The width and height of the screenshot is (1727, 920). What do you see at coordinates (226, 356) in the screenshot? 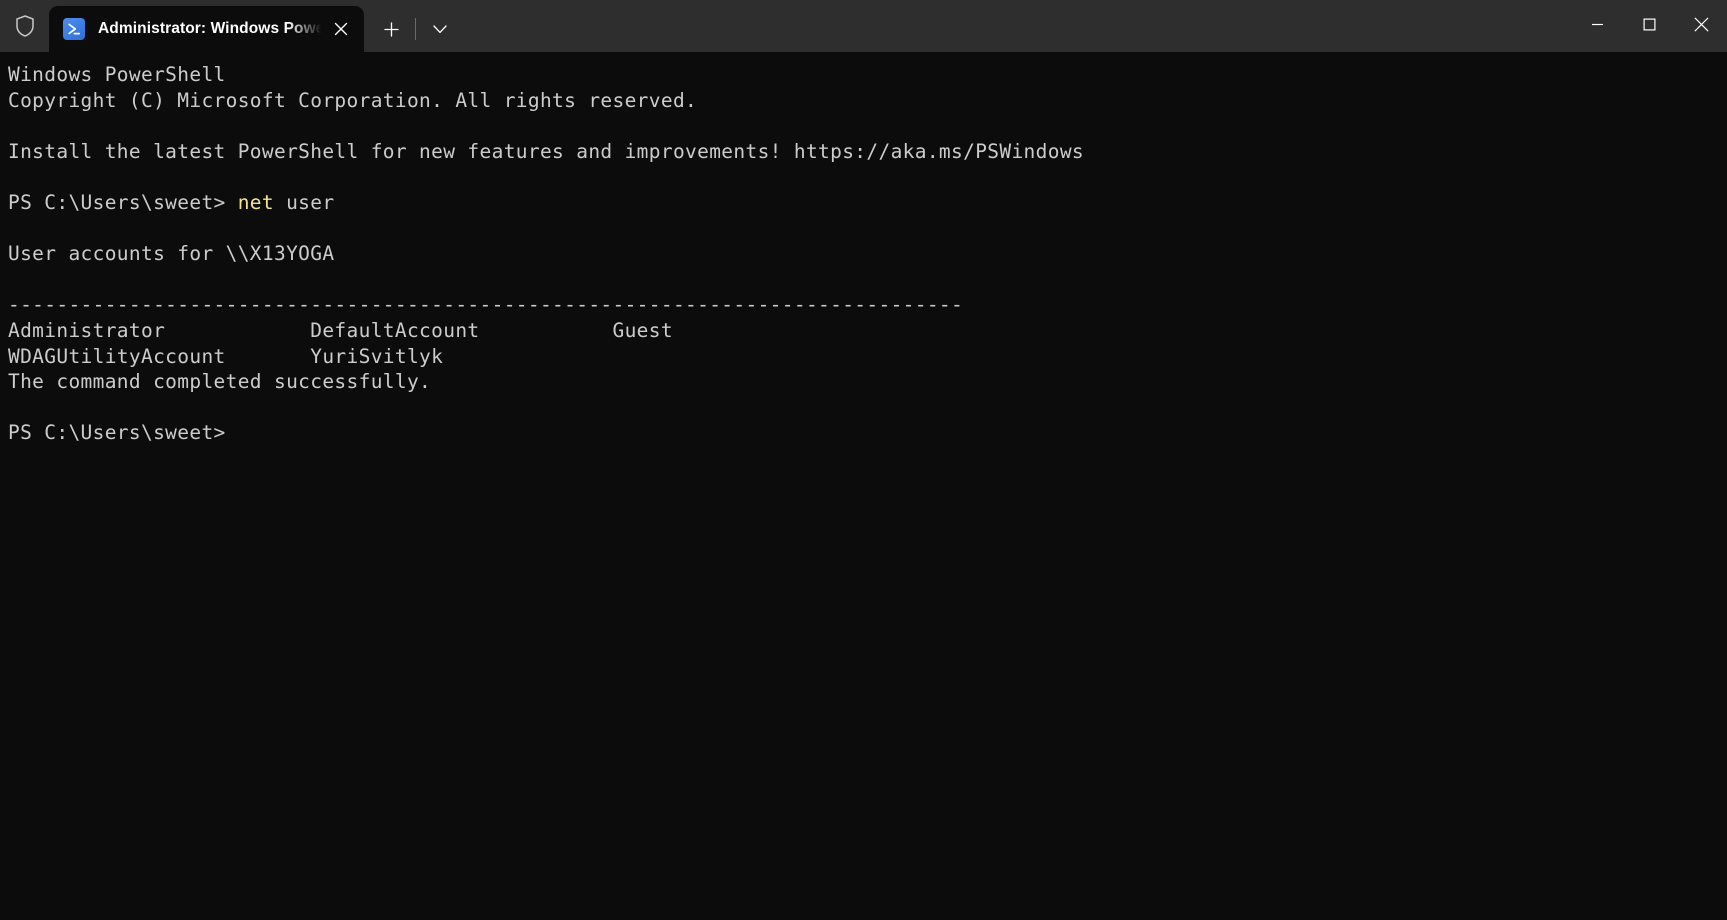
I see `terminal-line-accounts-row: WDAGUtilityAccount YuriSvitlyk` at bounding box center [226, 356].